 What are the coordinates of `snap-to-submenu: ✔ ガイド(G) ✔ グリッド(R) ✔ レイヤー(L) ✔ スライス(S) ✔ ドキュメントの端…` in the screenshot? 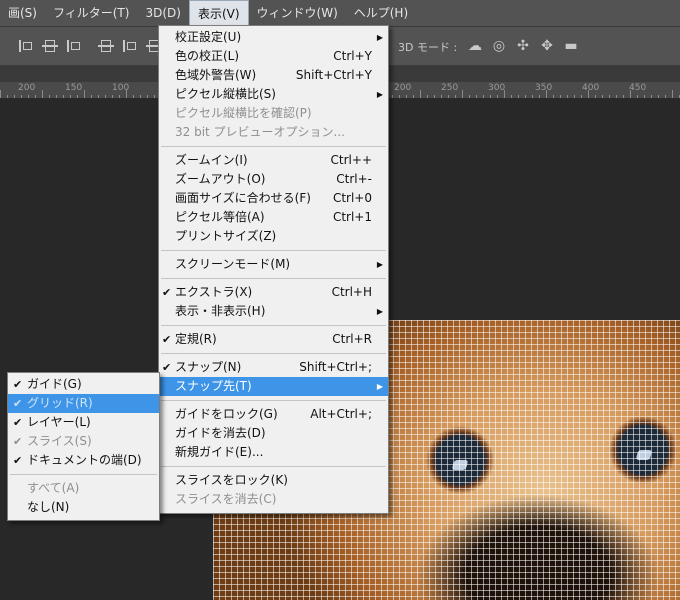 It's located at (83, 446).